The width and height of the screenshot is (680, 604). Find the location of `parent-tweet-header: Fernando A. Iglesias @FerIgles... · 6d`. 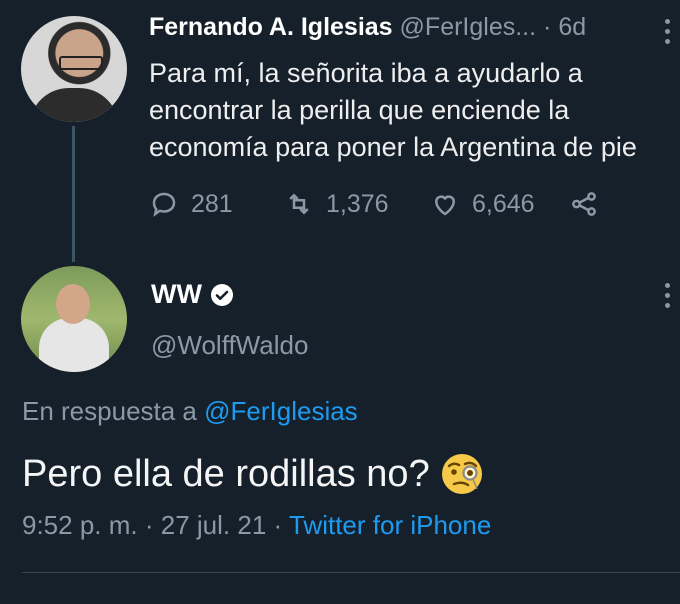

parent-tweet-header: Fernando A. Iglesias @FerIgles... · 6d is located at coordinates (367, 27).